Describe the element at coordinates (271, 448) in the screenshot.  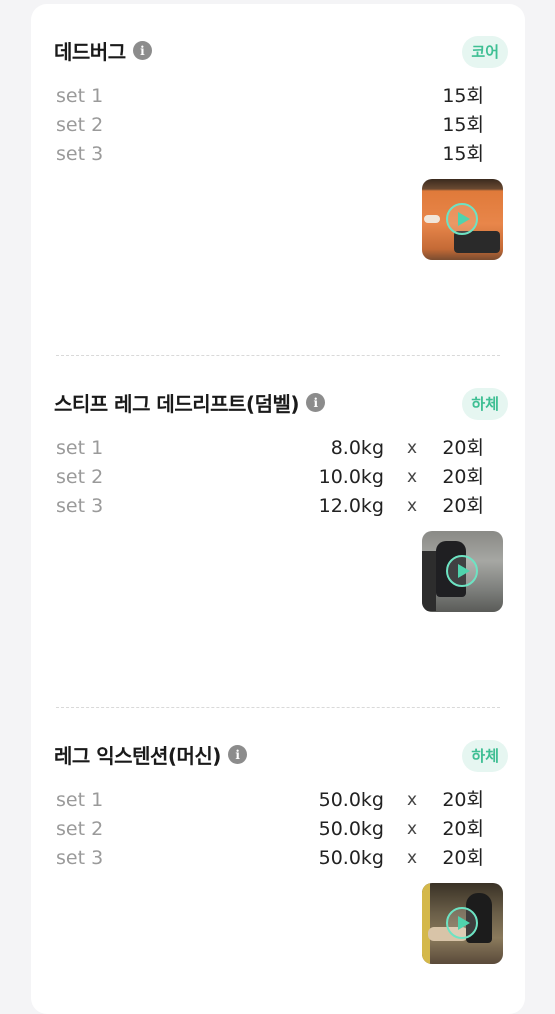
I see `set-row: set 1 8.0kg x 20회` at that location.